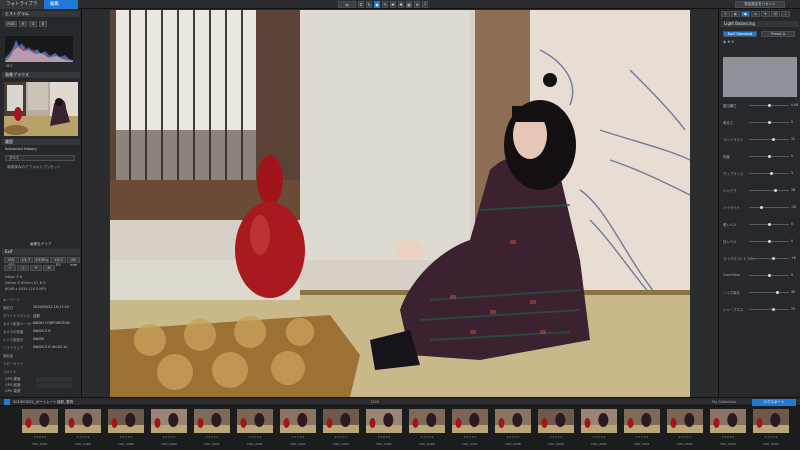 The height and width of the screenshot is (450, 800). Describe the element at coordinates (685, 427) in the screenshot. I see `filmstrip-thumbnail: ★★★★★ DSC_0502` at that location.